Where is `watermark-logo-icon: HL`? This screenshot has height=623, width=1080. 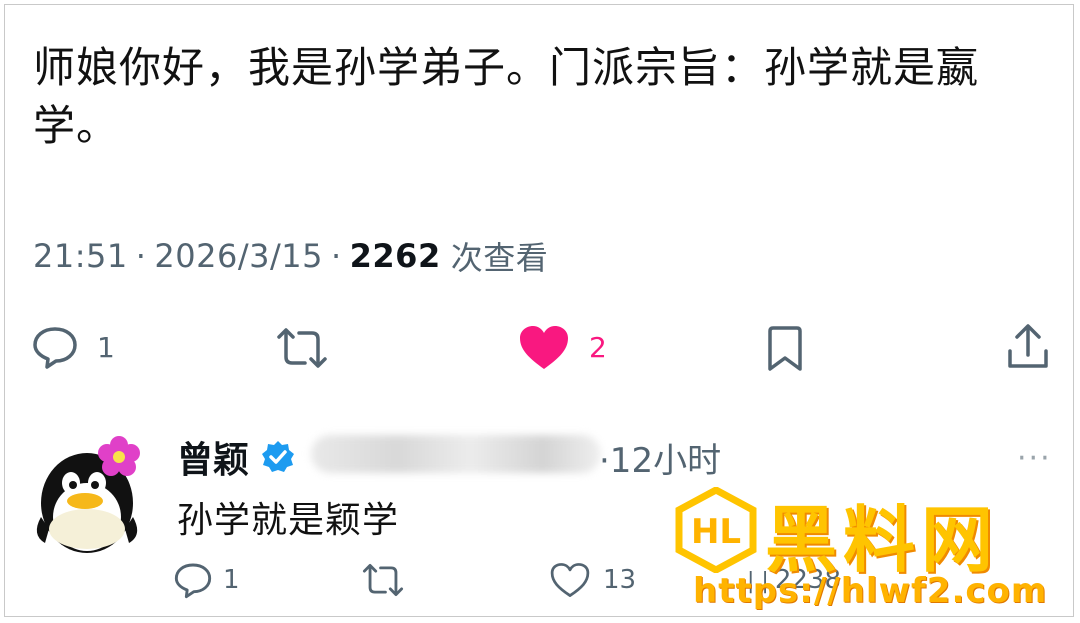
watermark-logo-icon: HL is located at coordinates (716, 530).